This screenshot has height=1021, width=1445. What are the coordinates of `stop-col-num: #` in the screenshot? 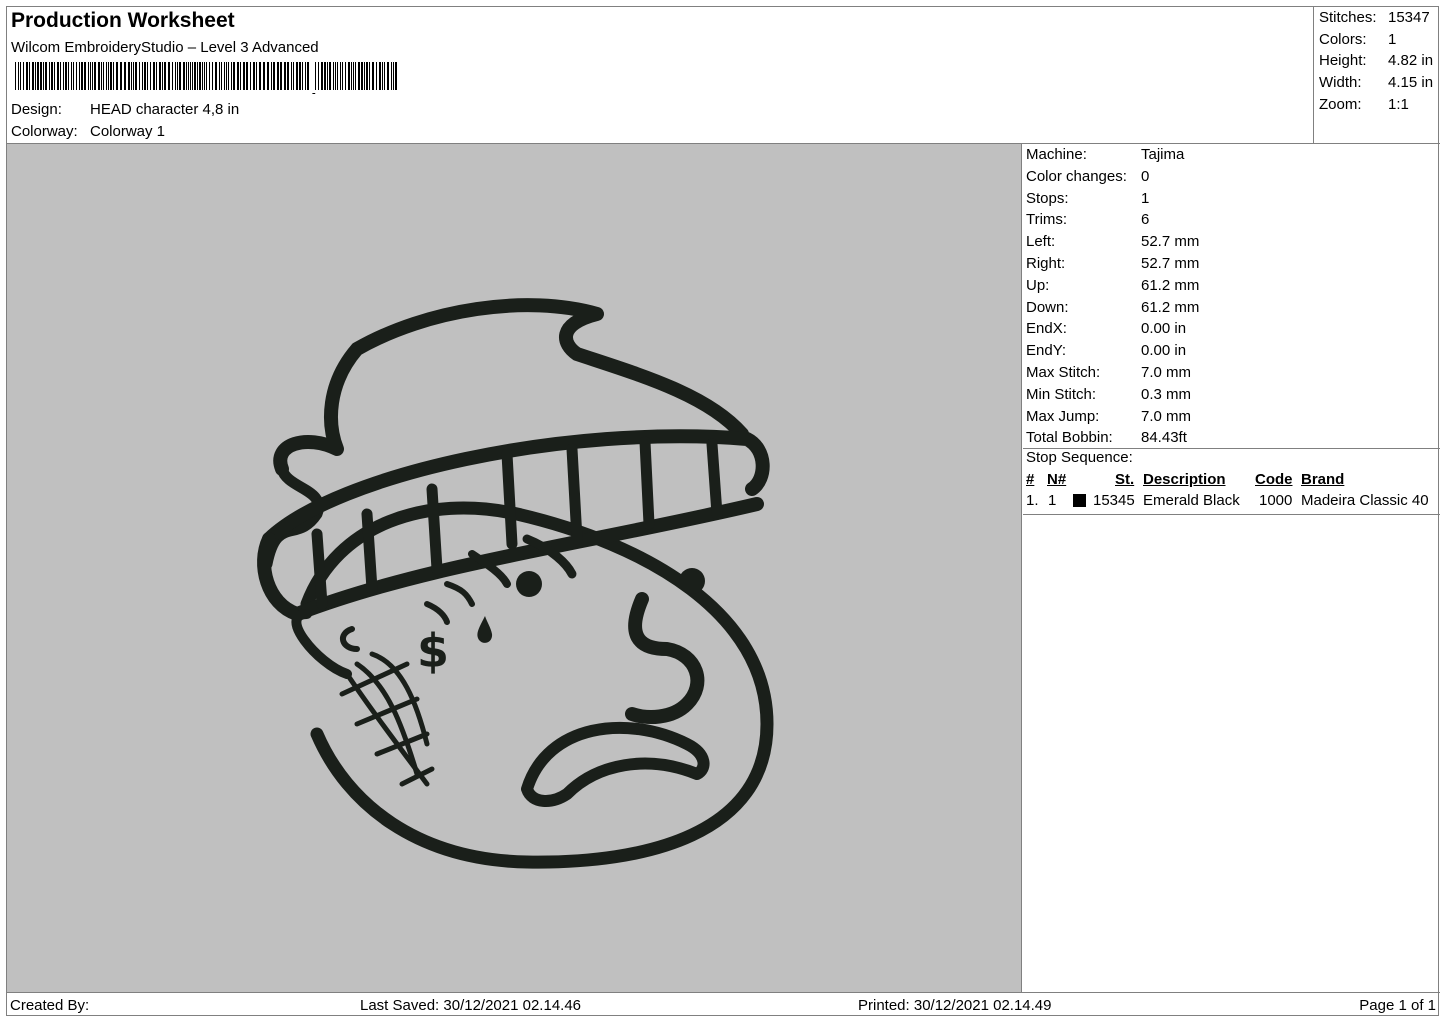 It's located at (1030, 479).